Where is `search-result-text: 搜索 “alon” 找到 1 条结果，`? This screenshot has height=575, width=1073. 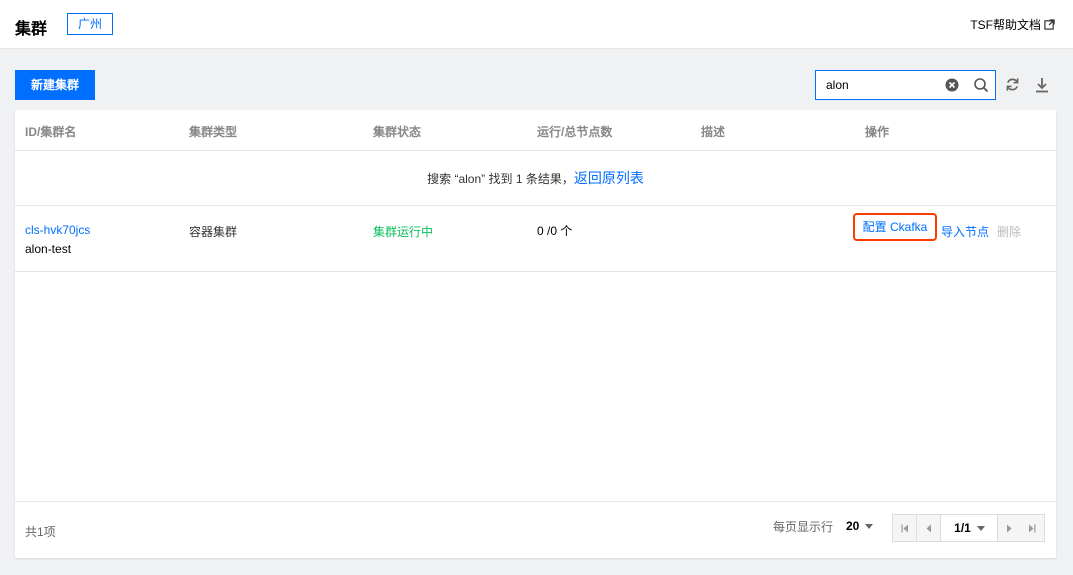
search-result-text: 搜索 “alon” 找到 1 条结果， is located at coordinates (500, 179).